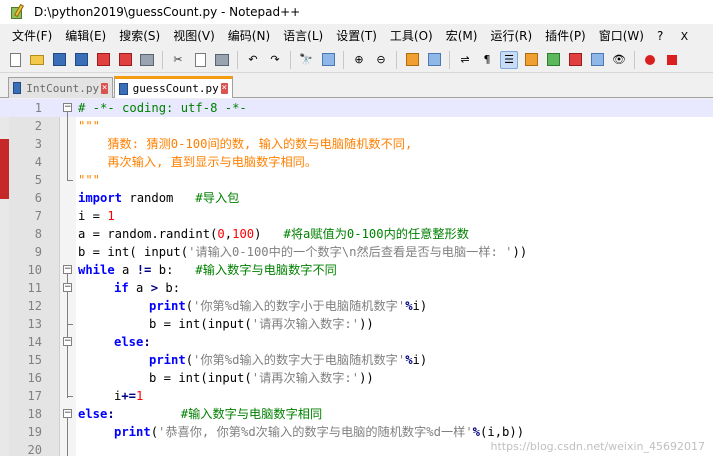  What do you see at coordinates (531, 60) in the screenshot?
I see `folder-as-workspace-icon` at bounding box center [531, 60].